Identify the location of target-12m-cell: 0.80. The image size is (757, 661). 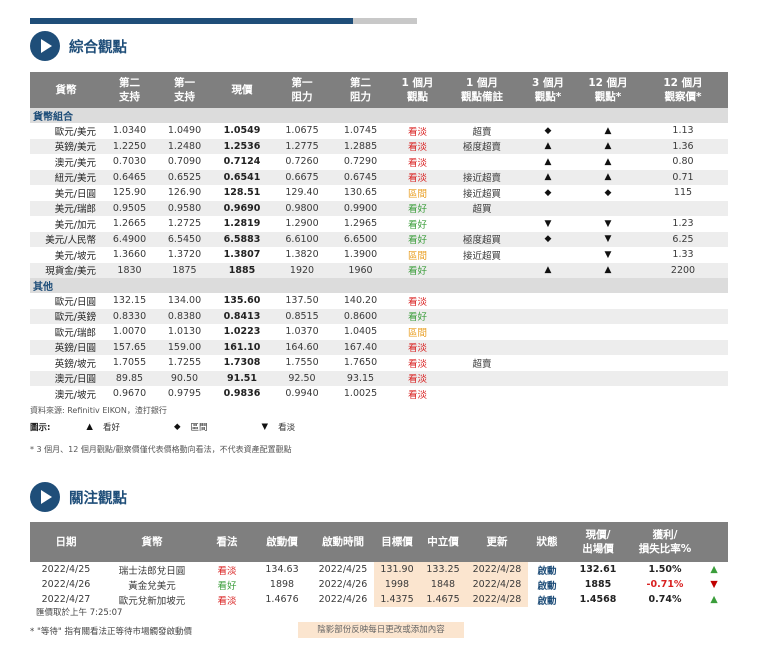
(683, 162).